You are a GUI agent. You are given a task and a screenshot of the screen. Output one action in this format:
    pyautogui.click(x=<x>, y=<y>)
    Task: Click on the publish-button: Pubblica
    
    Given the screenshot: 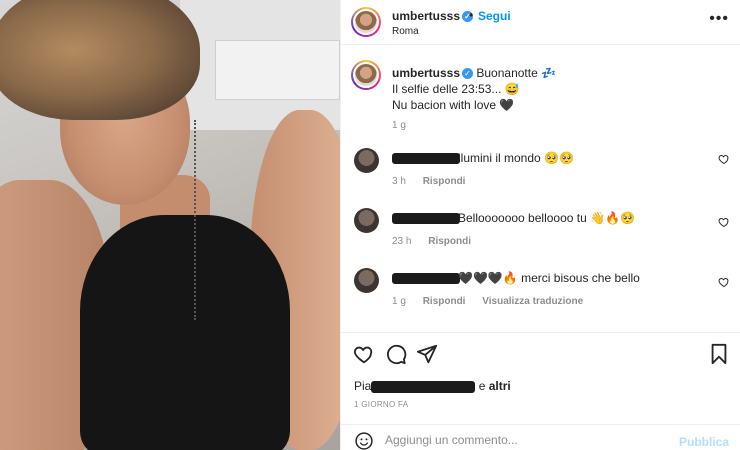 What is the action you would take?
    pyautogui.click(x=704, y=442)
    